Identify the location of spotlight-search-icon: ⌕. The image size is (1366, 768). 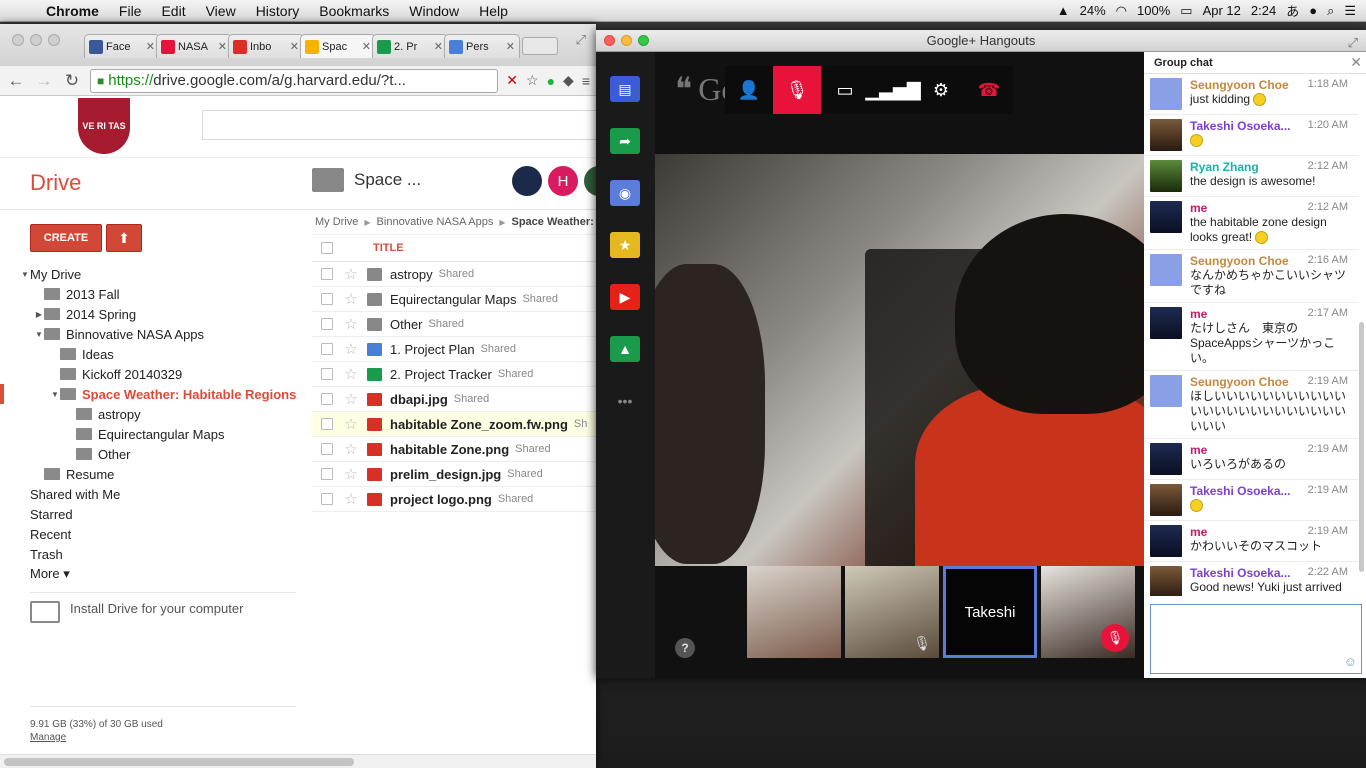
(1330, 11).